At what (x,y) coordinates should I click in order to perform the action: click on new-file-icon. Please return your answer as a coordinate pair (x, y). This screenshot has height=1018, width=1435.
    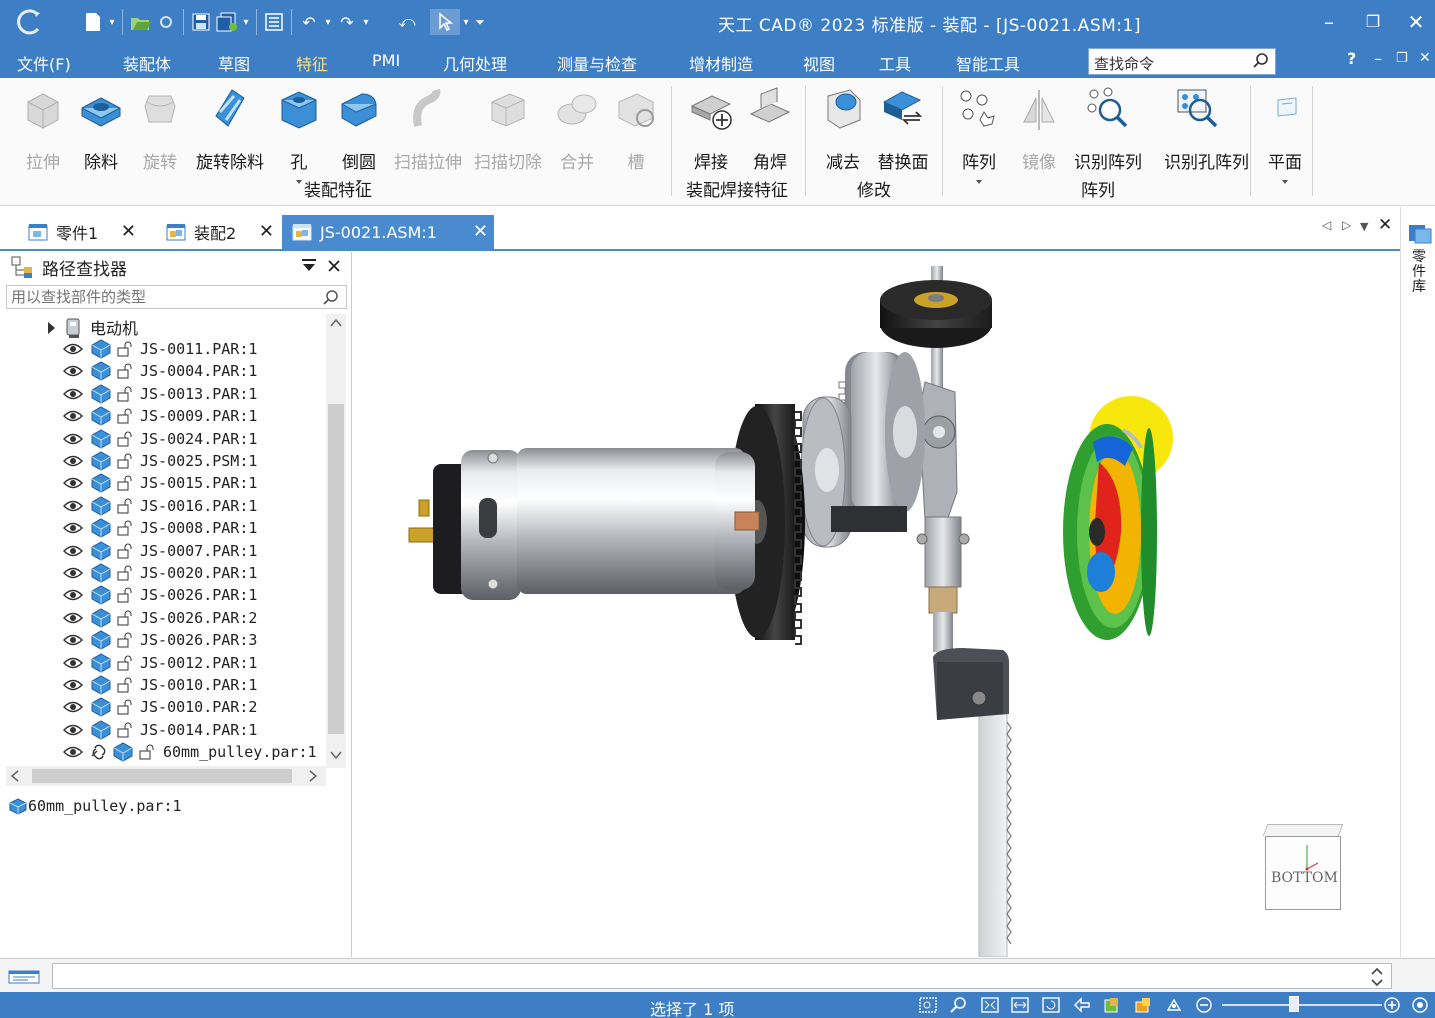
    Looking at the image, I should click on (93, 22).